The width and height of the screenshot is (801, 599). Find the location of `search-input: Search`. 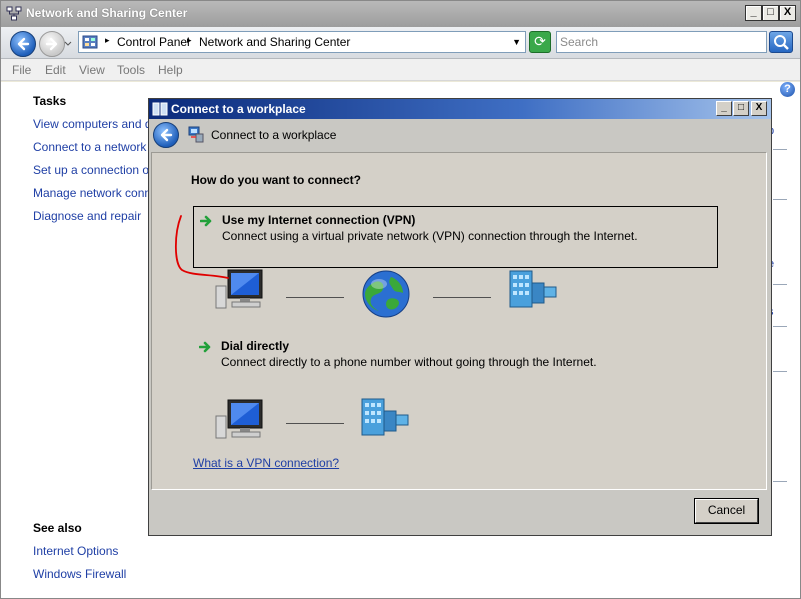

search-input: Search is located at coordinates (661, 42).